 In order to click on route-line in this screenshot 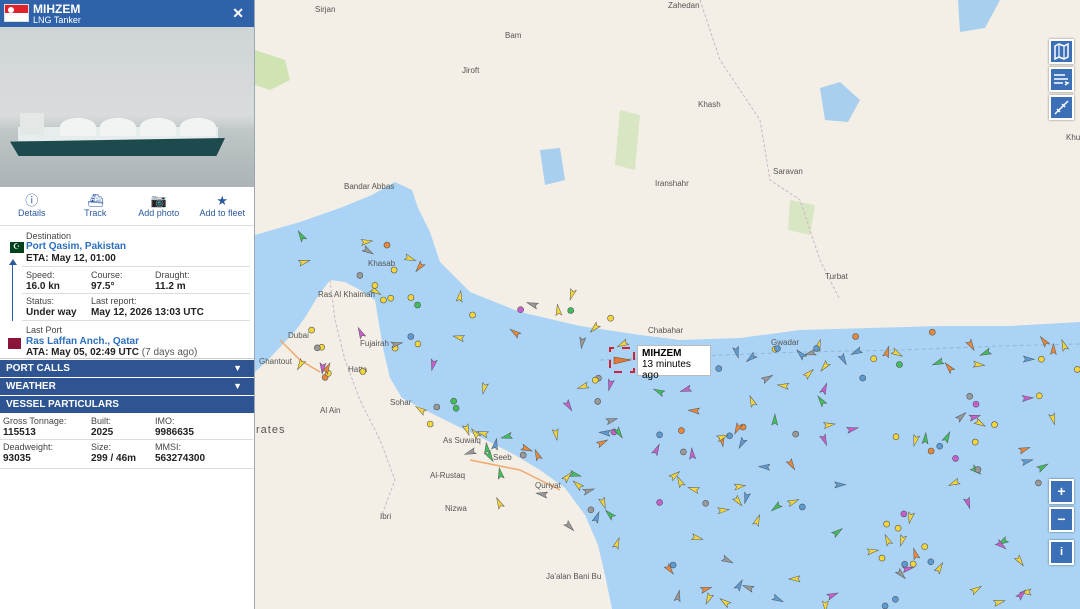, I will do `click(12, 291)`.